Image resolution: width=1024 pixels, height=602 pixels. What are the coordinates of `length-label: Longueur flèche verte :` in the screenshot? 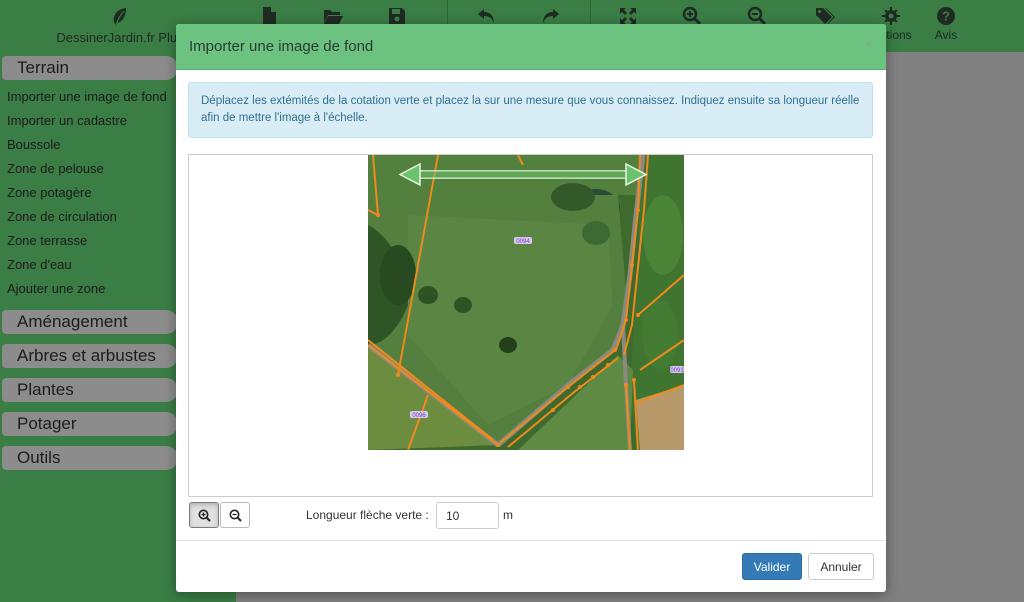 It's located at (367, 515).